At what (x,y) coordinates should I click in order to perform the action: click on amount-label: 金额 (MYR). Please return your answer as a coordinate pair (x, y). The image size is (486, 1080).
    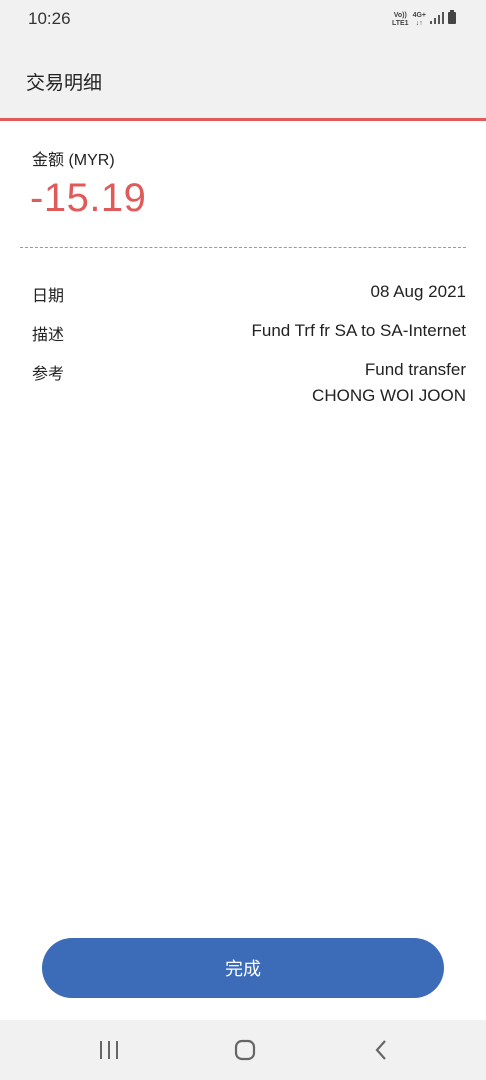
    Looking at the image, I should click on (73, 160).